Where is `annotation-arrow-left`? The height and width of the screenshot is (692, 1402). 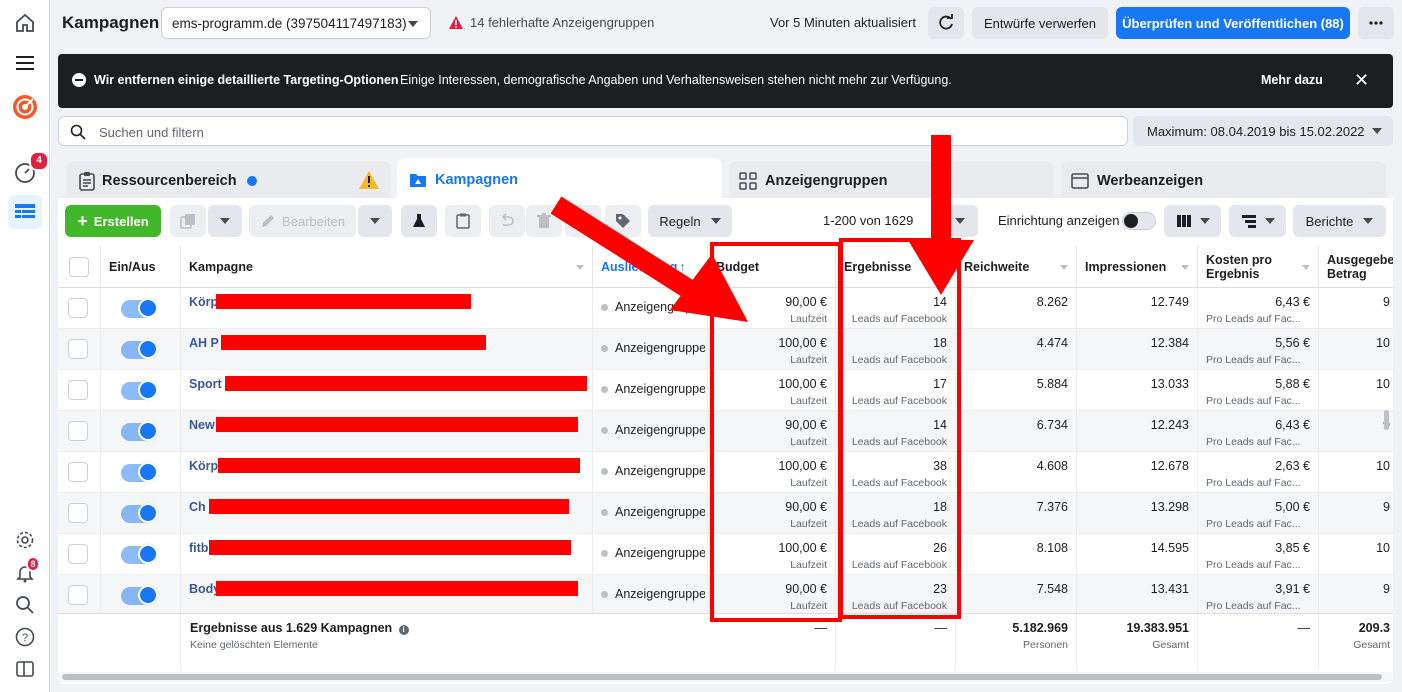 annotation-arrow-left is located at coordinates (623, 247).